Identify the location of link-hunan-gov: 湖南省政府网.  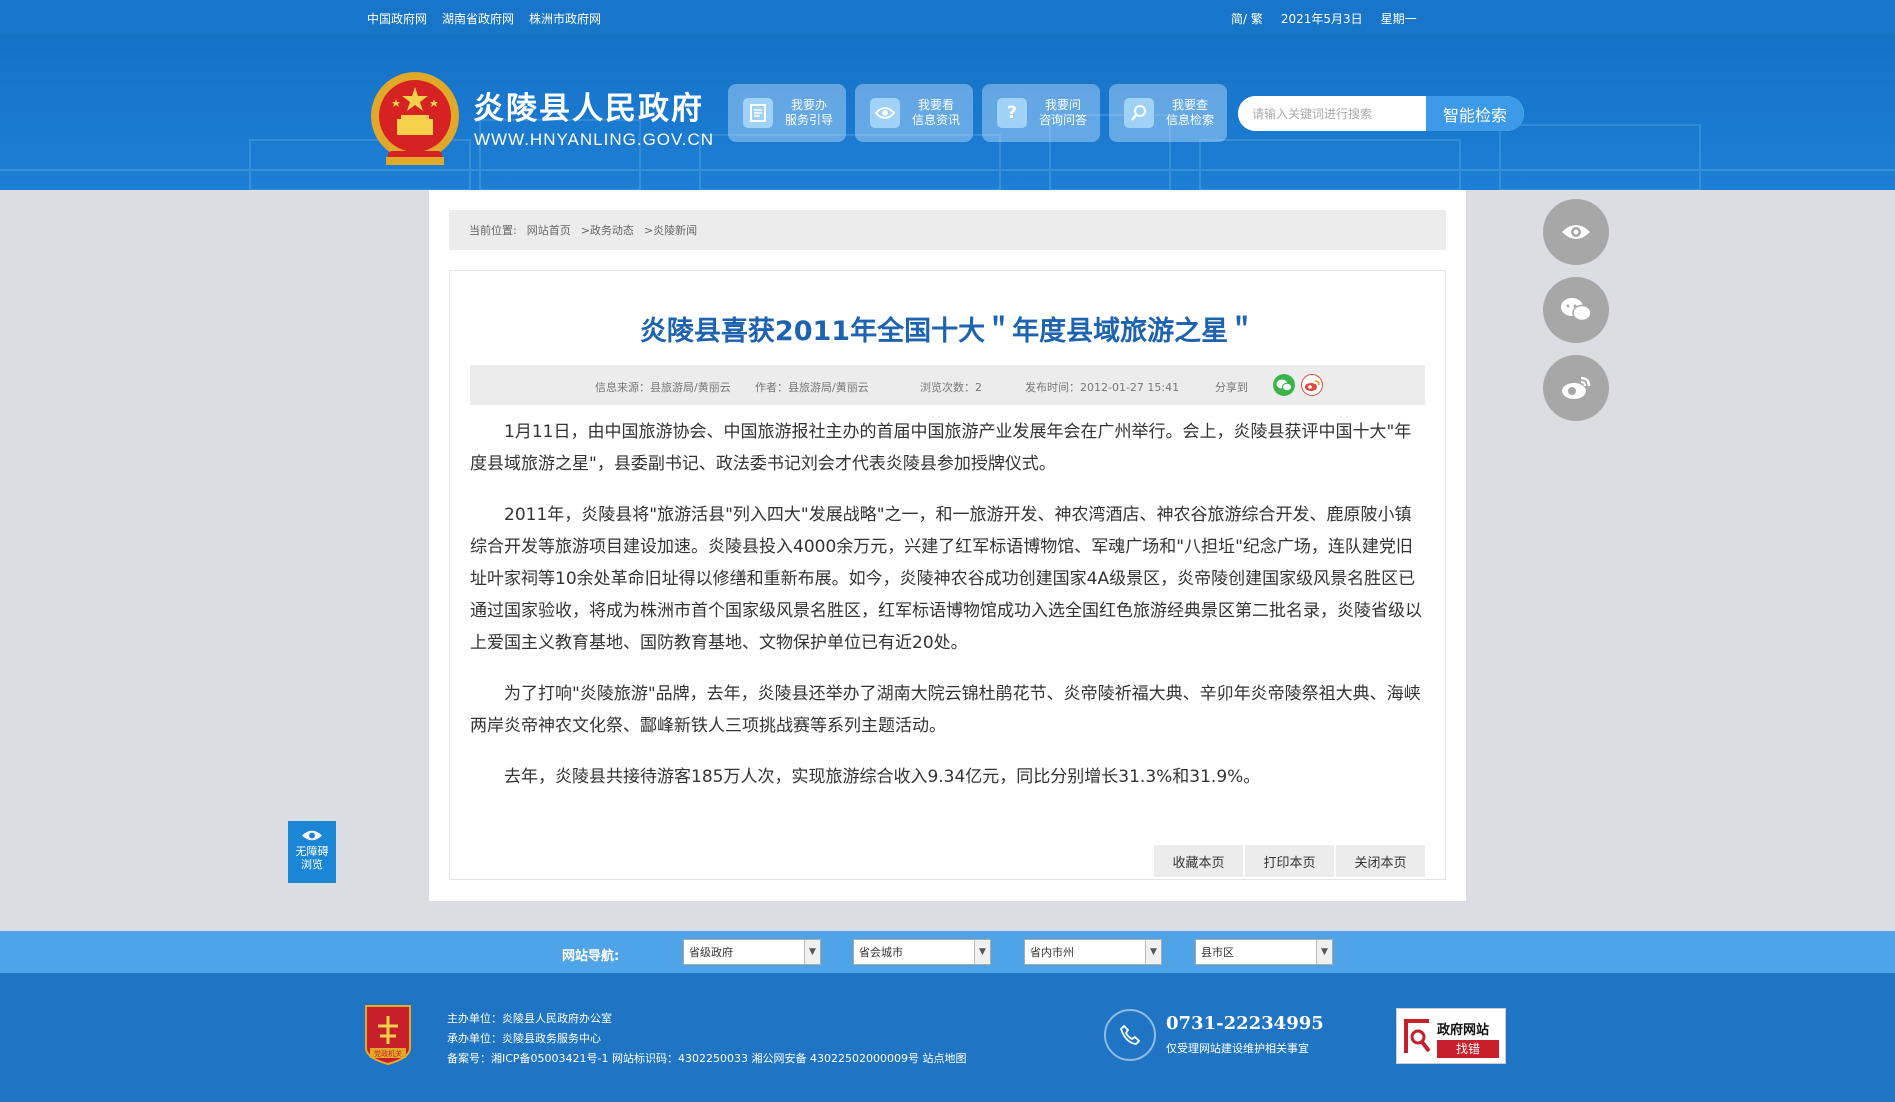
(478, 18).